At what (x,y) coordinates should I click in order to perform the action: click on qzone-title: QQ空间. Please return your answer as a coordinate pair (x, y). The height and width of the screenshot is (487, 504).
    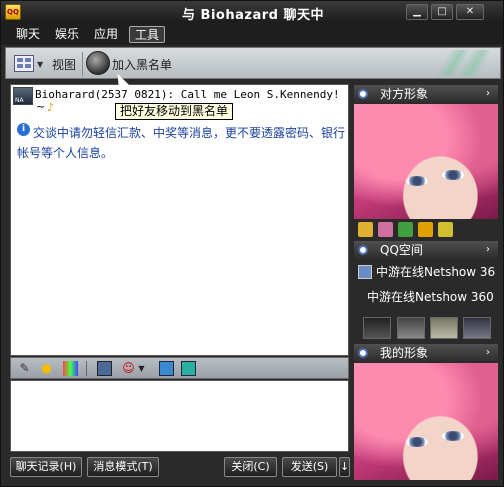
    Looking at the image, I should click on (401, 250).